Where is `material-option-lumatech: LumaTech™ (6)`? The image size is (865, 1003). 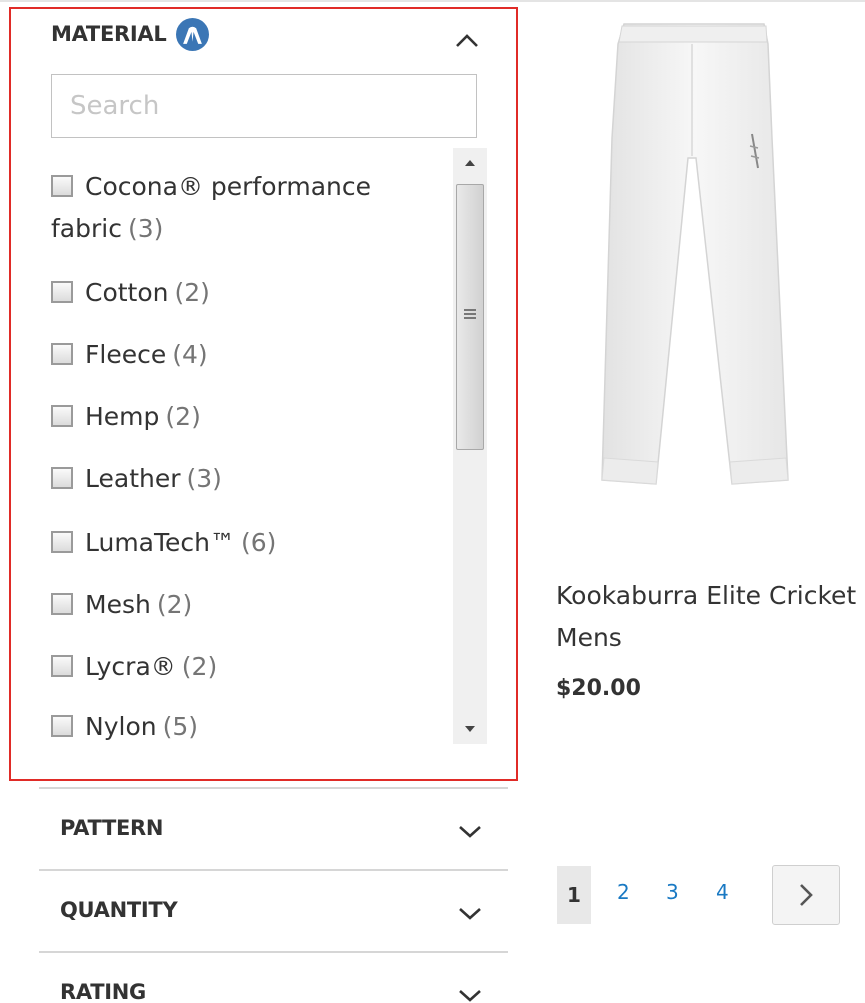
material-option-lumatech: LumaTech™ (6) is located at coordinates (251, 543).